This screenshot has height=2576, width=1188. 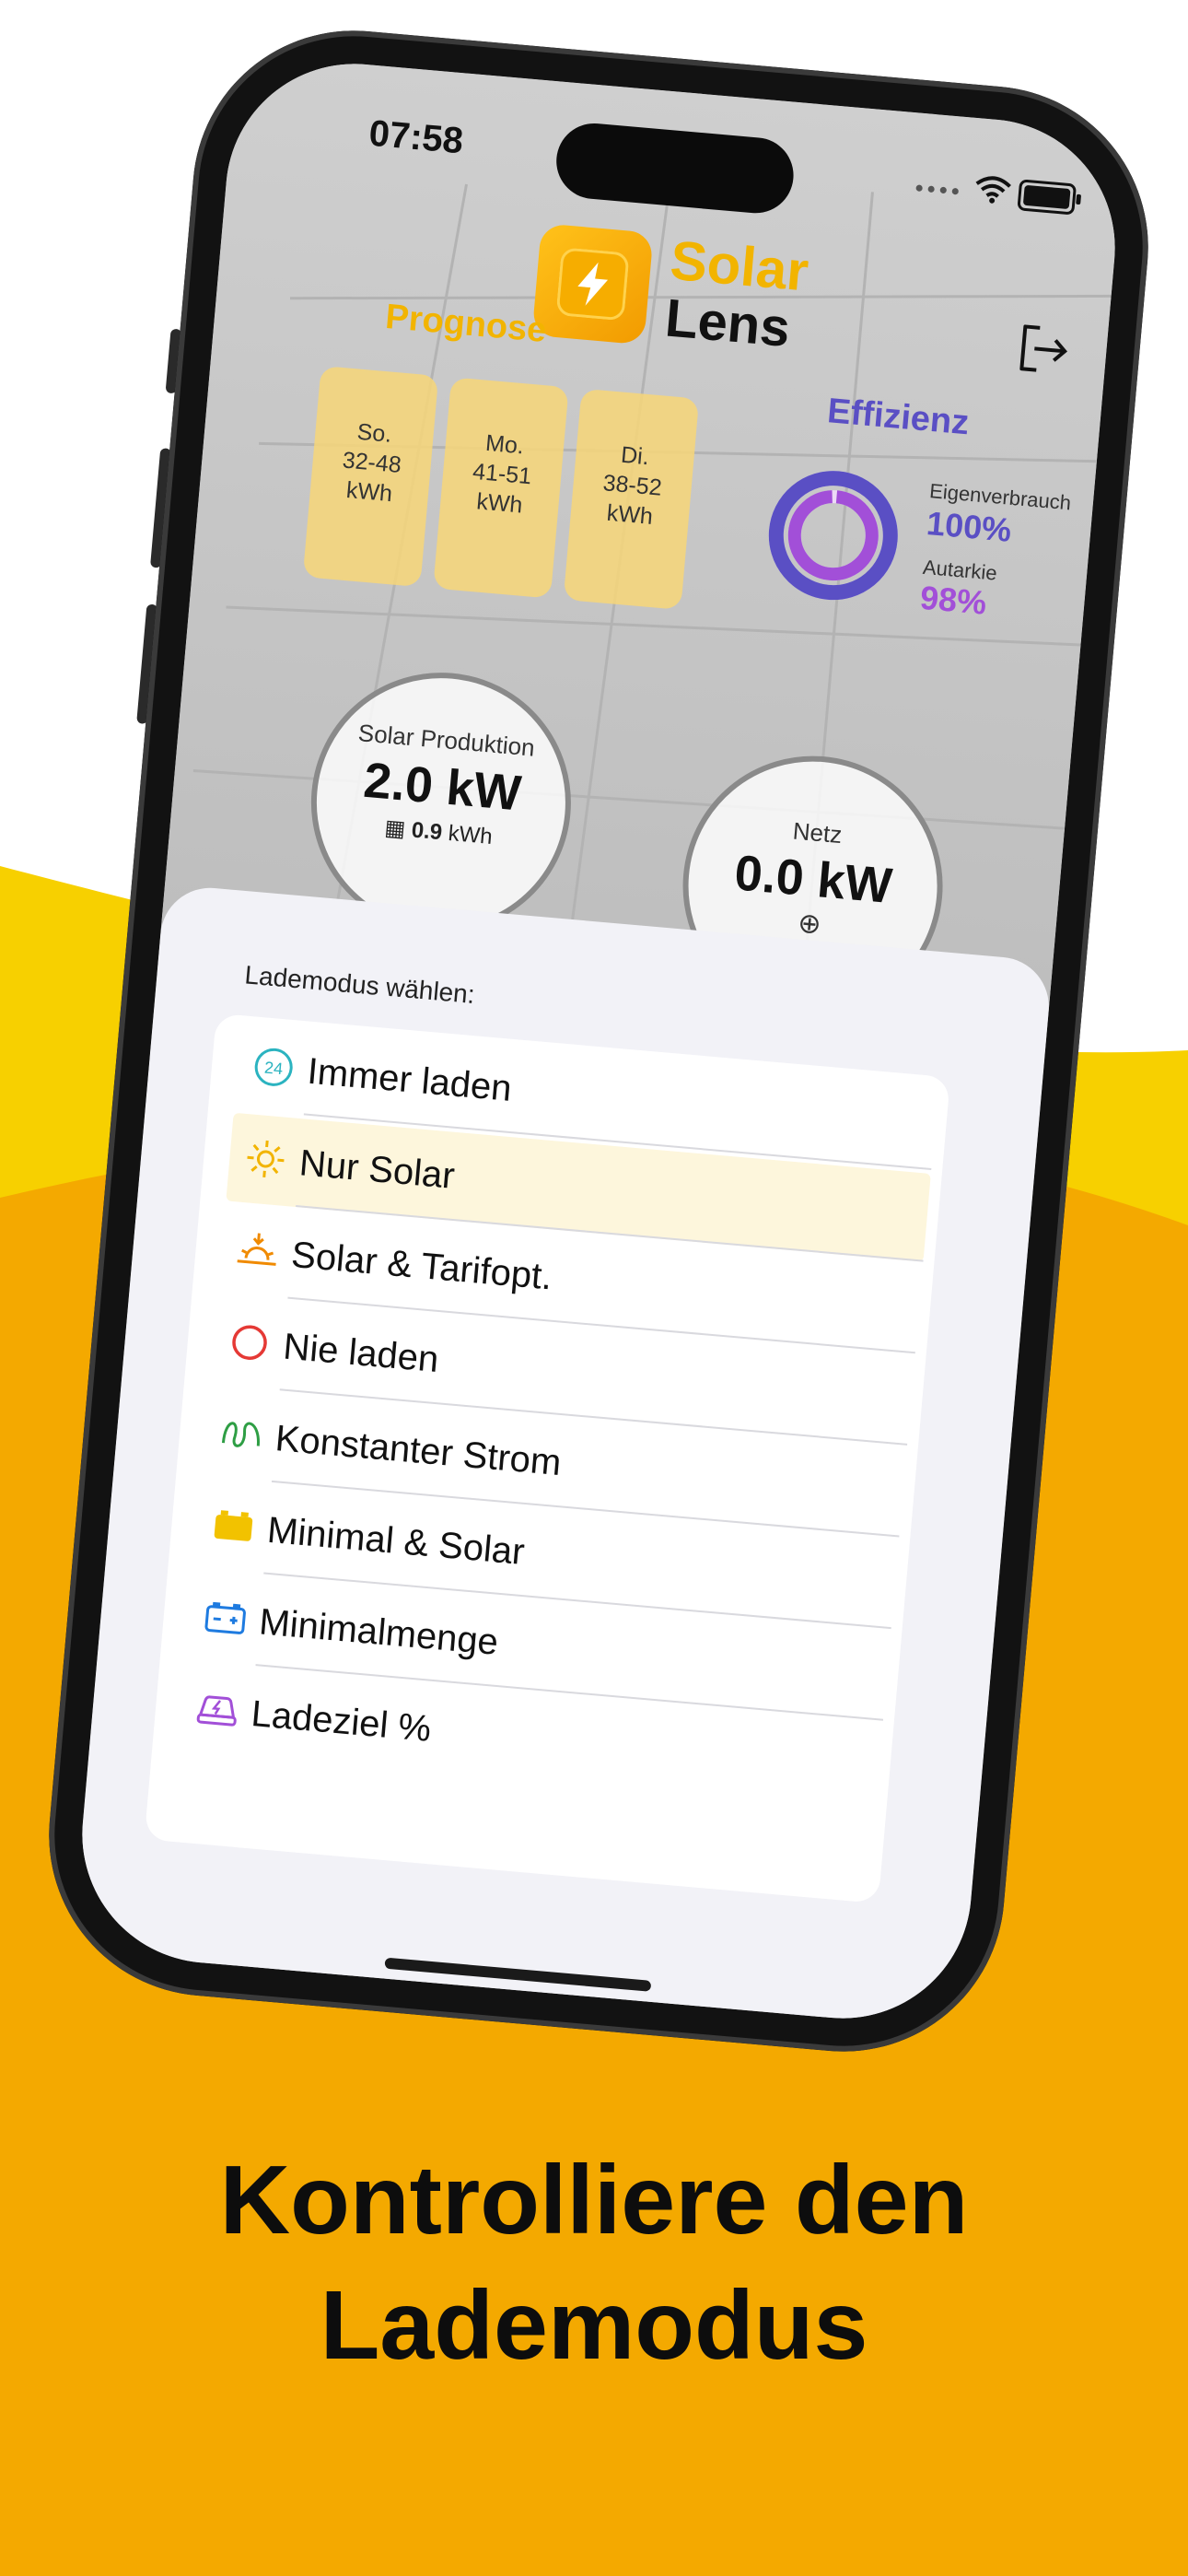 I want to click on coil-icon, so click(x=240, y=1434).